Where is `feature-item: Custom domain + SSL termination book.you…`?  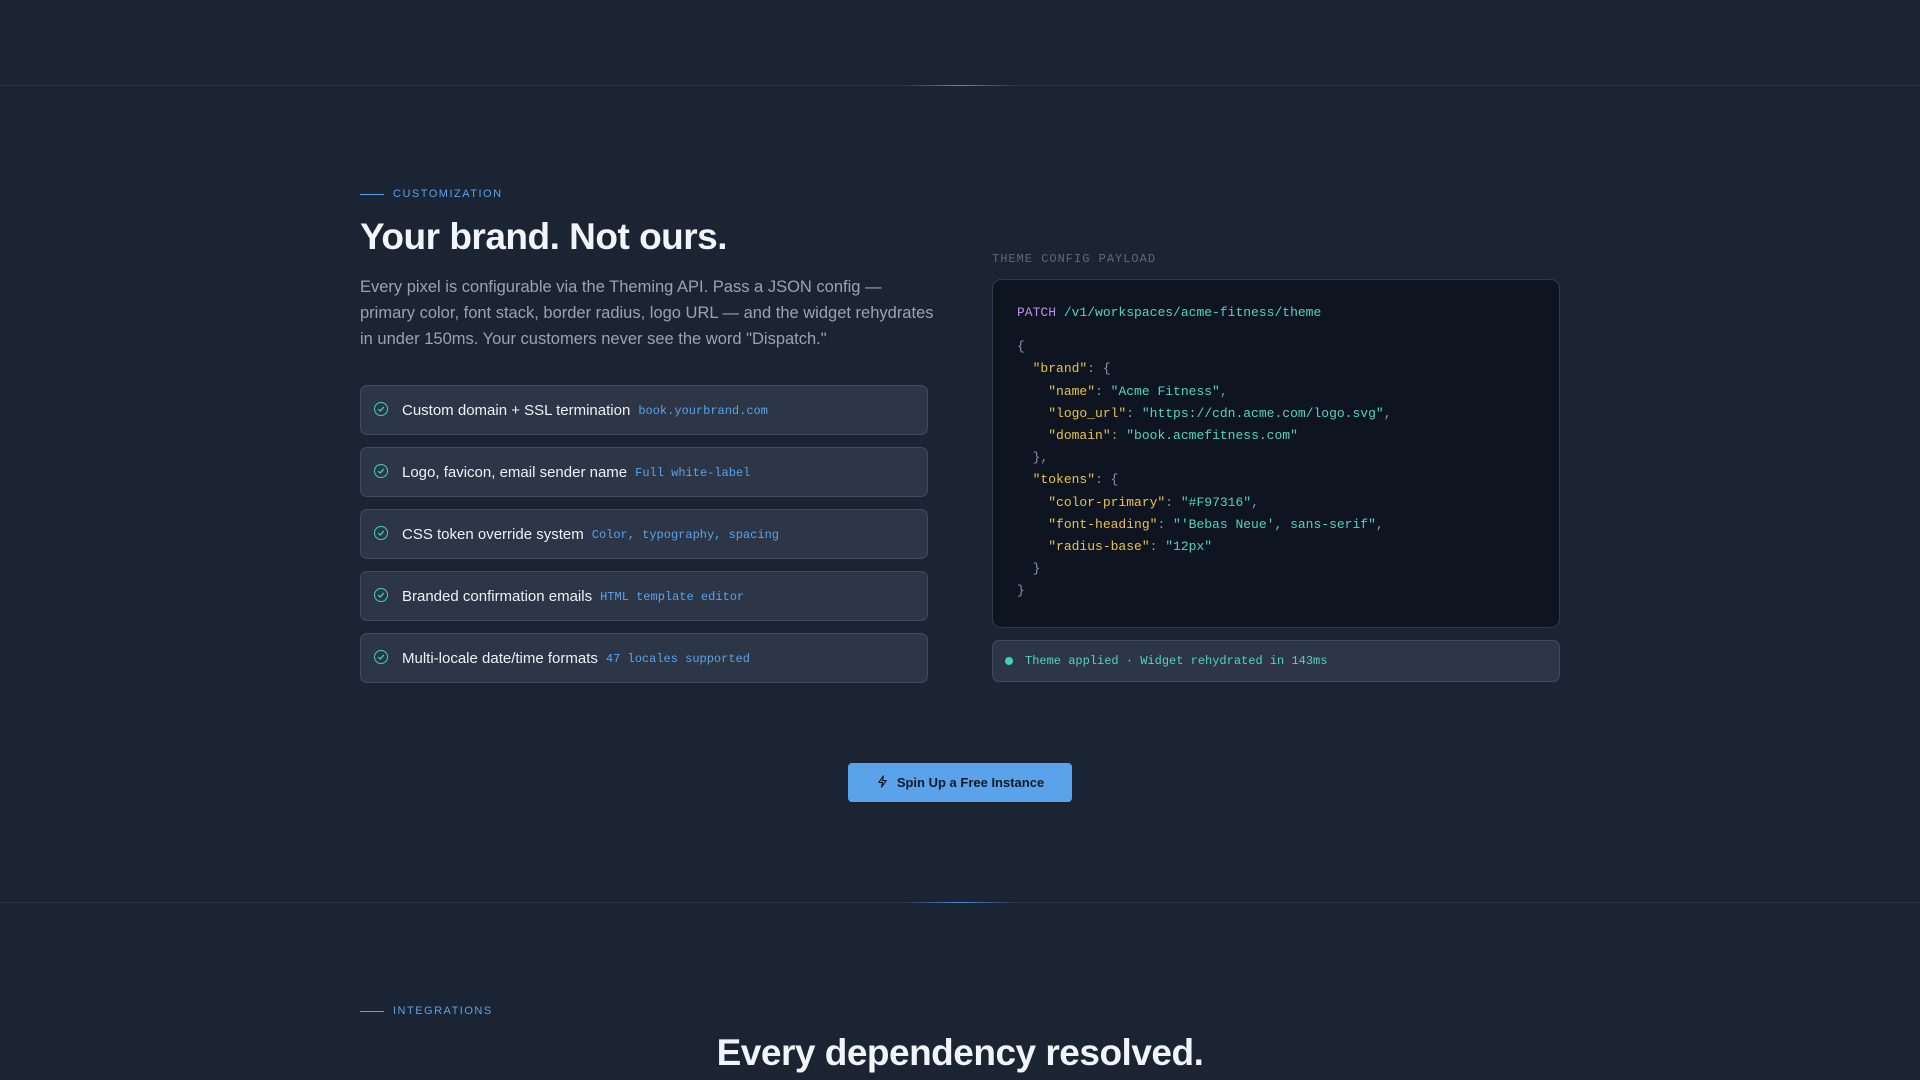 feature-item: Custom domain + SSL termination book.you… is located at coordinates (644, 410).